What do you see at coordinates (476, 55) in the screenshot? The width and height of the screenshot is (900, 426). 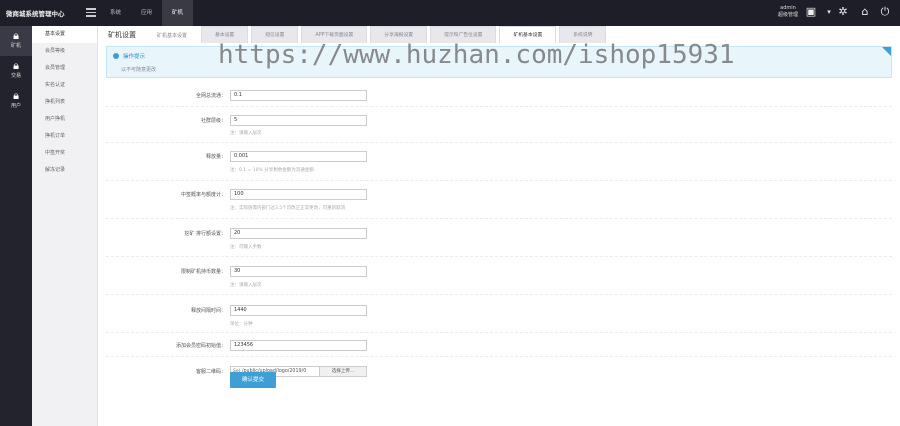 I see `watermark-url: https://www.huzhan.com/ishop15931` at bounding box center [476, 55].